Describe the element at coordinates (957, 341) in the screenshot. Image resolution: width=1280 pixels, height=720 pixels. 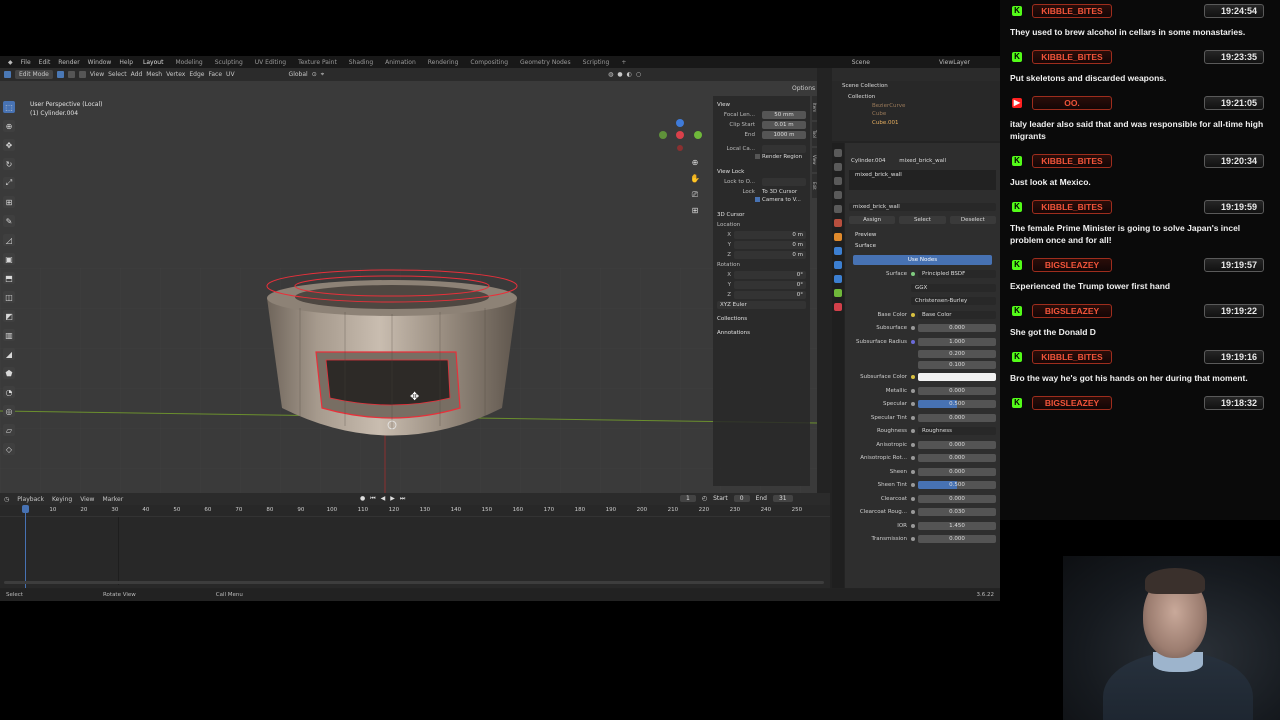
I see `subsurface-radius-x: 1.000` at that location.